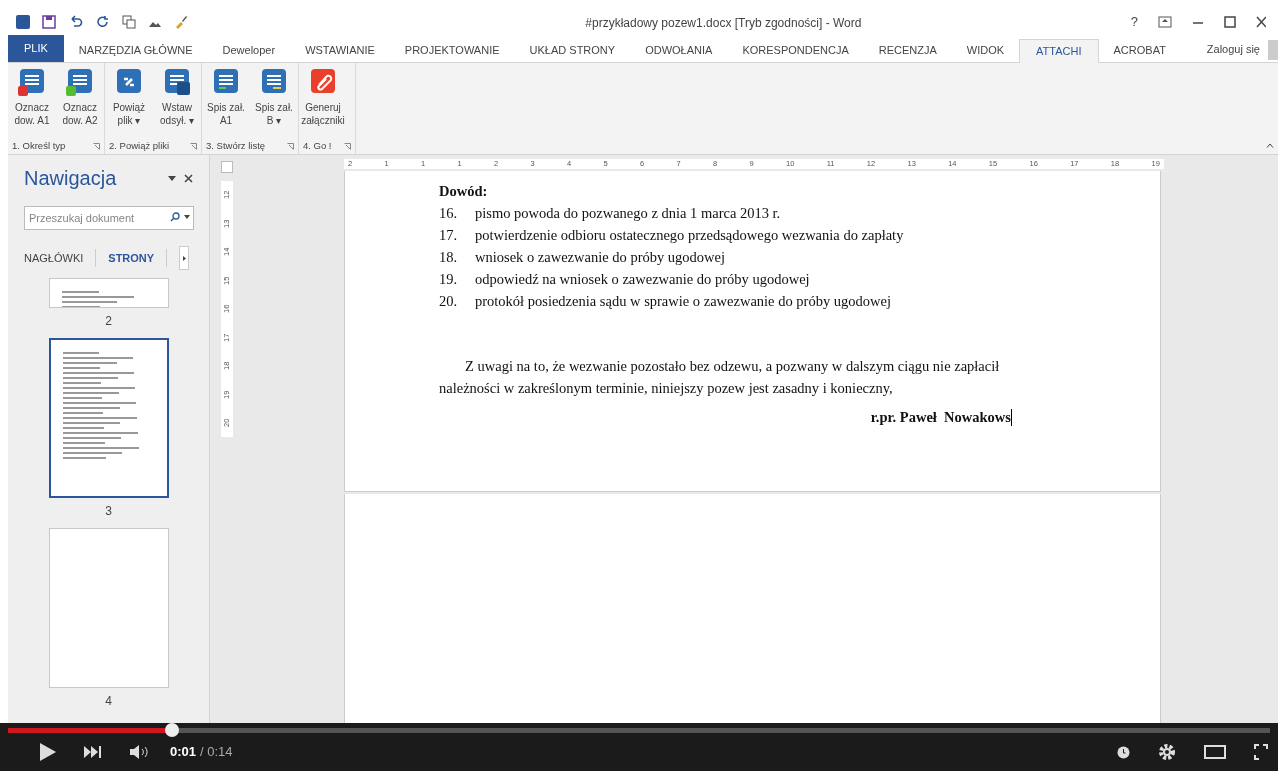 This screenshot has width=1278, height=771. Describe the element at coordinates (1011, 418) in the screenshot. I see `text-cursor` at that location.